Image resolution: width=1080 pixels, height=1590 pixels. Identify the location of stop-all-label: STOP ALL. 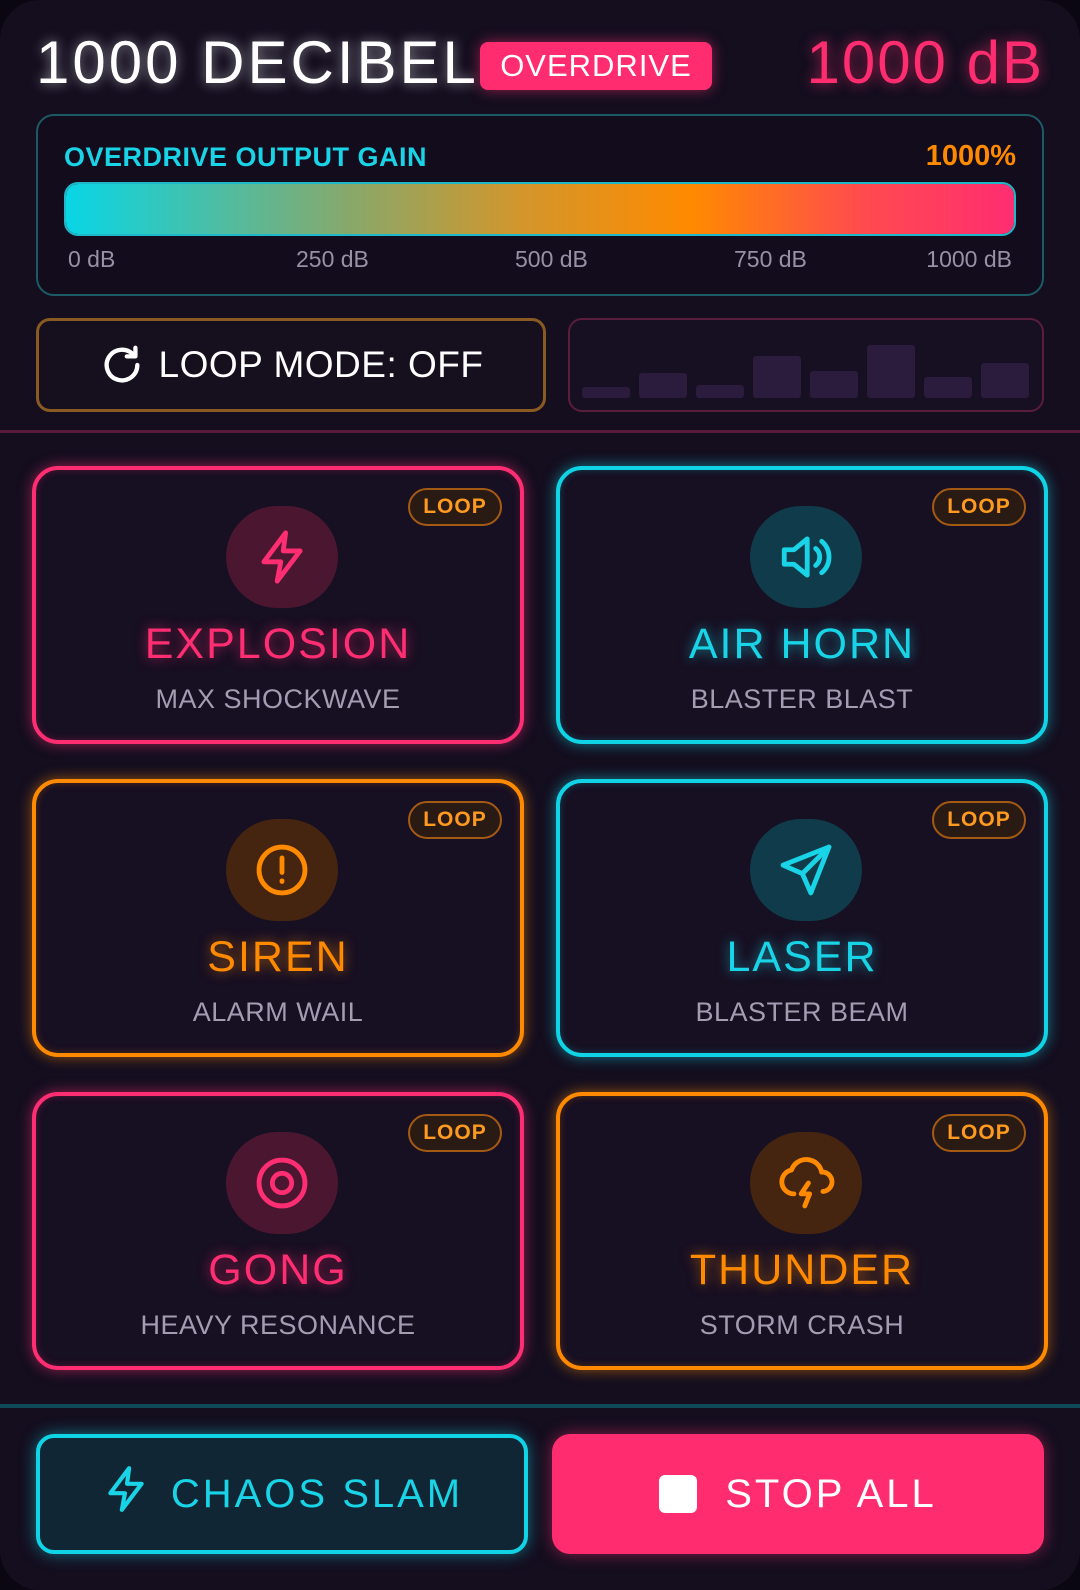
(831, 1493).